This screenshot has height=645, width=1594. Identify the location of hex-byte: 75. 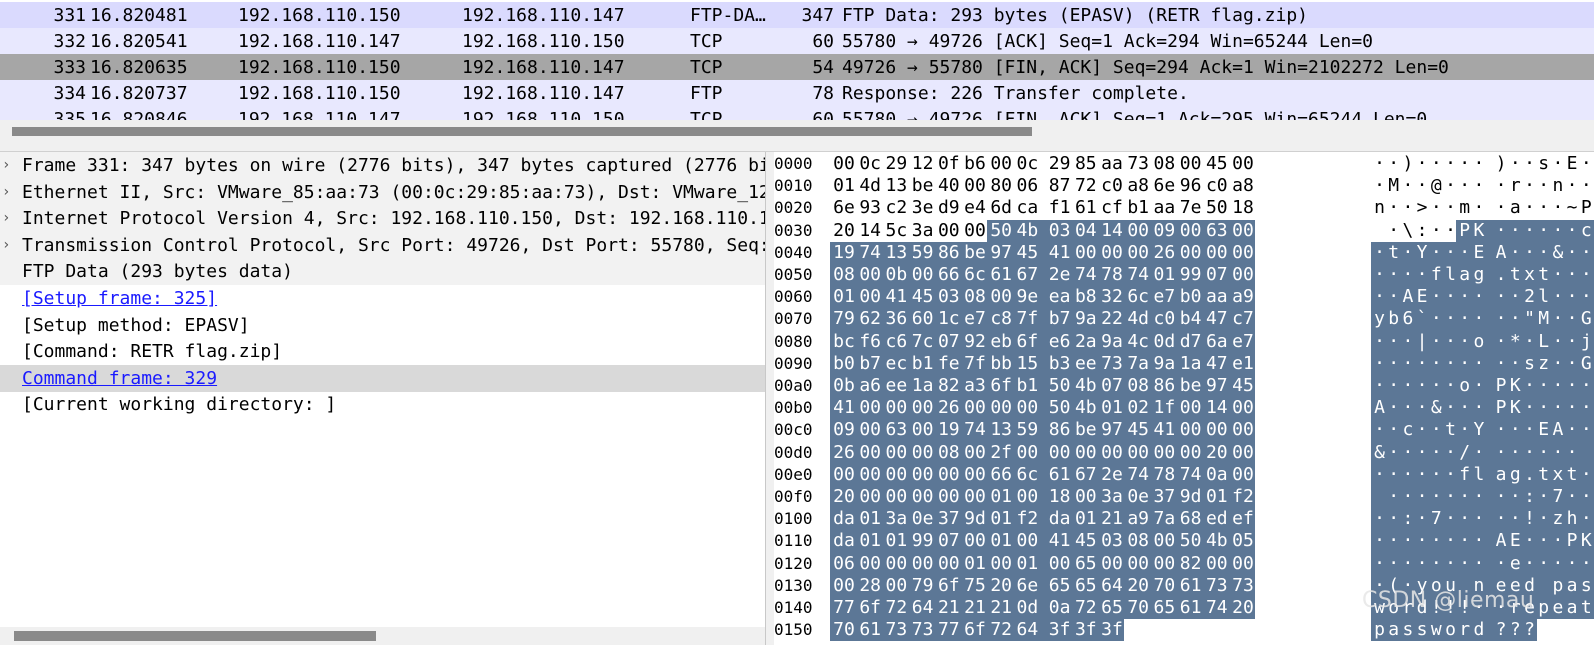
(975, 585).